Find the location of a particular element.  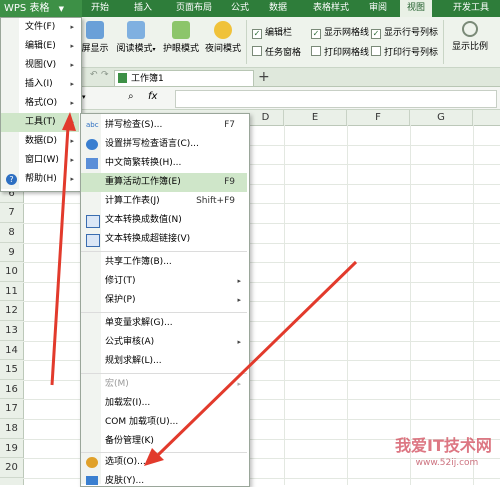

print-headers-checkbox: 打印行号列标 is located at coordinates (404, 52).